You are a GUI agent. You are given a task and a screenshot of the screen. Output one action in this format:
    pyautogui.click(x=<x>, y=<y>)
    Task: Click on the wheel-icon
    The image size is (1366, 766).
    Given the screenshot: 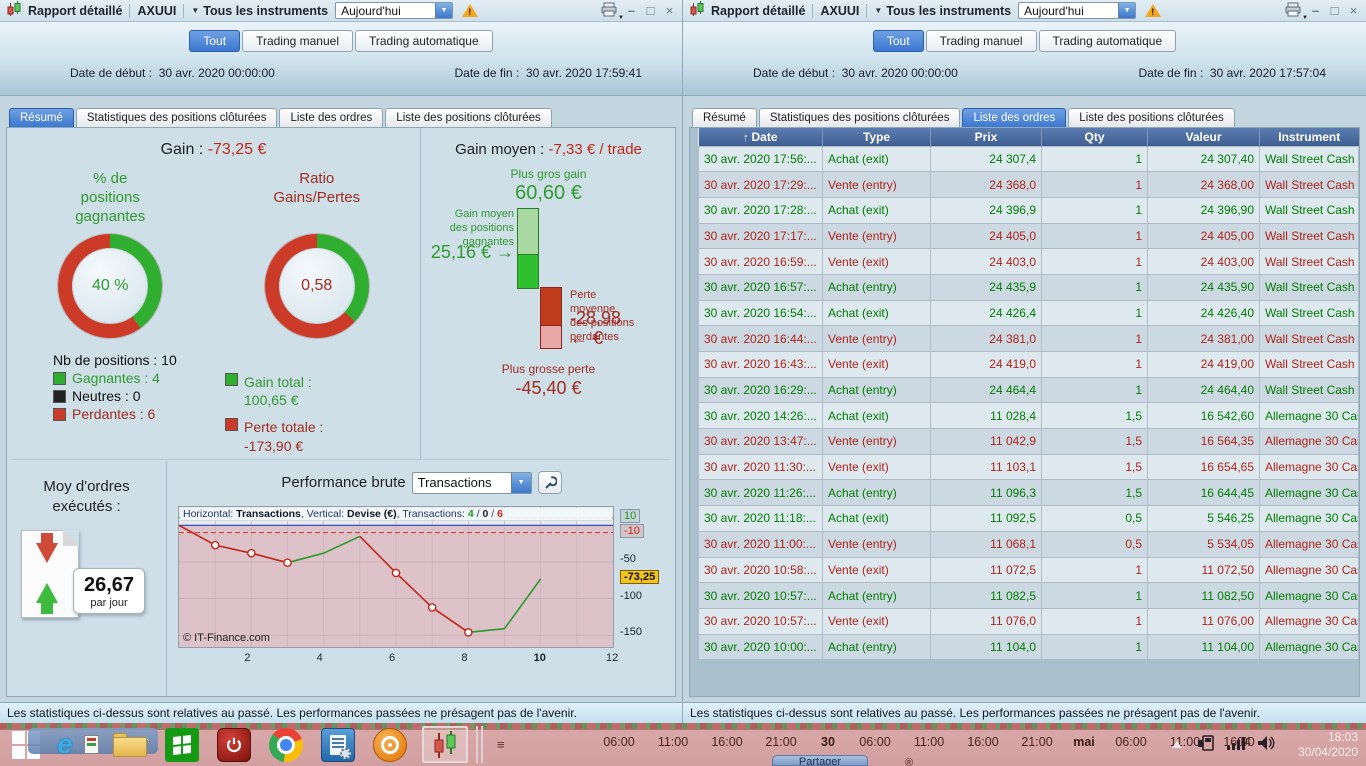 What is the action you would take?
    pyautogui.click(x=390, y=744)
    